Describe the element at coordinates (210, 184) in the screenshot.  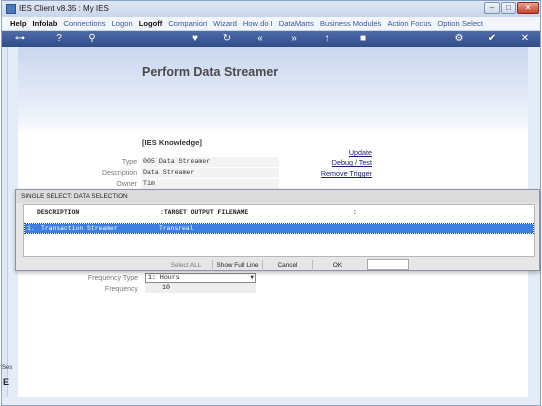
I see `owner-field: Tim` at that location.